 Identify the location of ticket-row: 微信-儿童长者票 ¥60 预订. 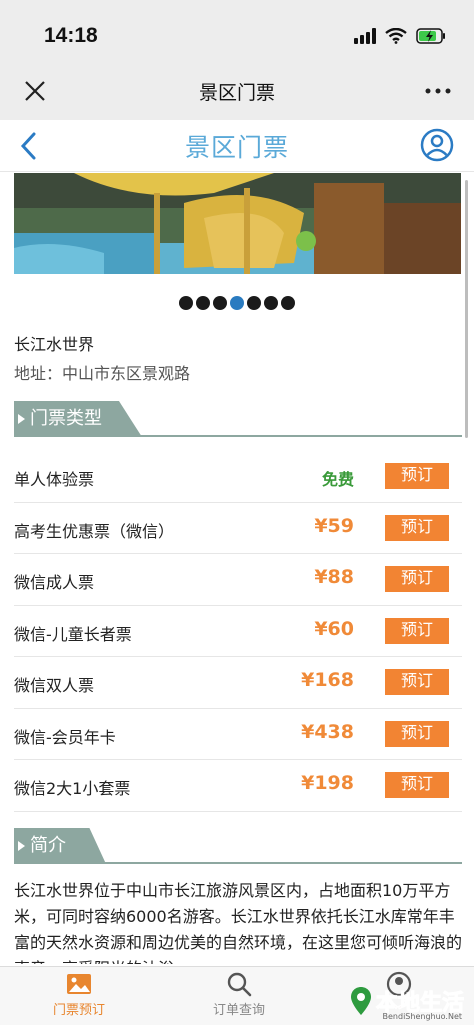
(238, 631).